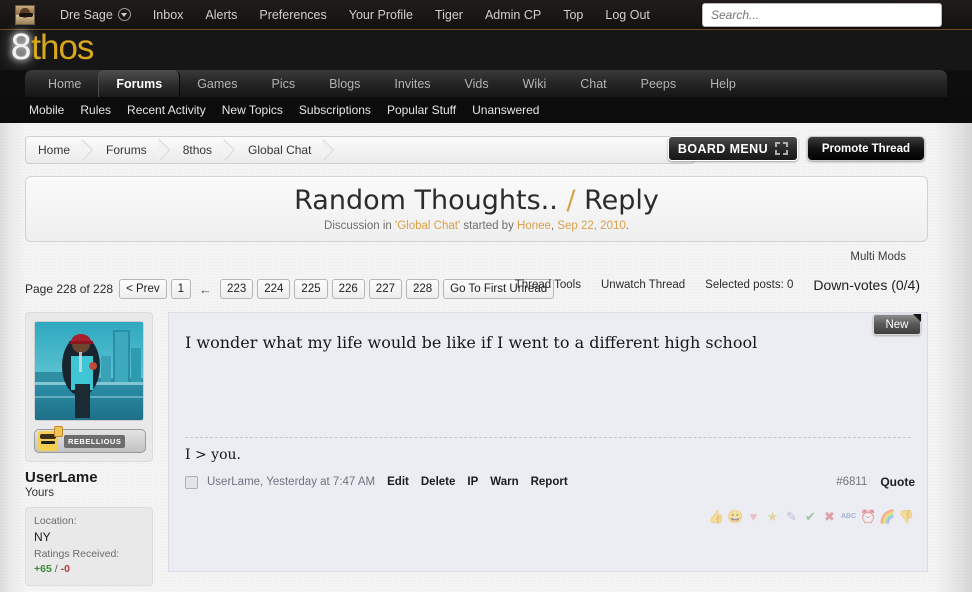 This screenshot has width=972, height=592. Describe the element at coordinates (887, 516) in the screenshot. I see `rainbow-icon: 🌈` at that location.